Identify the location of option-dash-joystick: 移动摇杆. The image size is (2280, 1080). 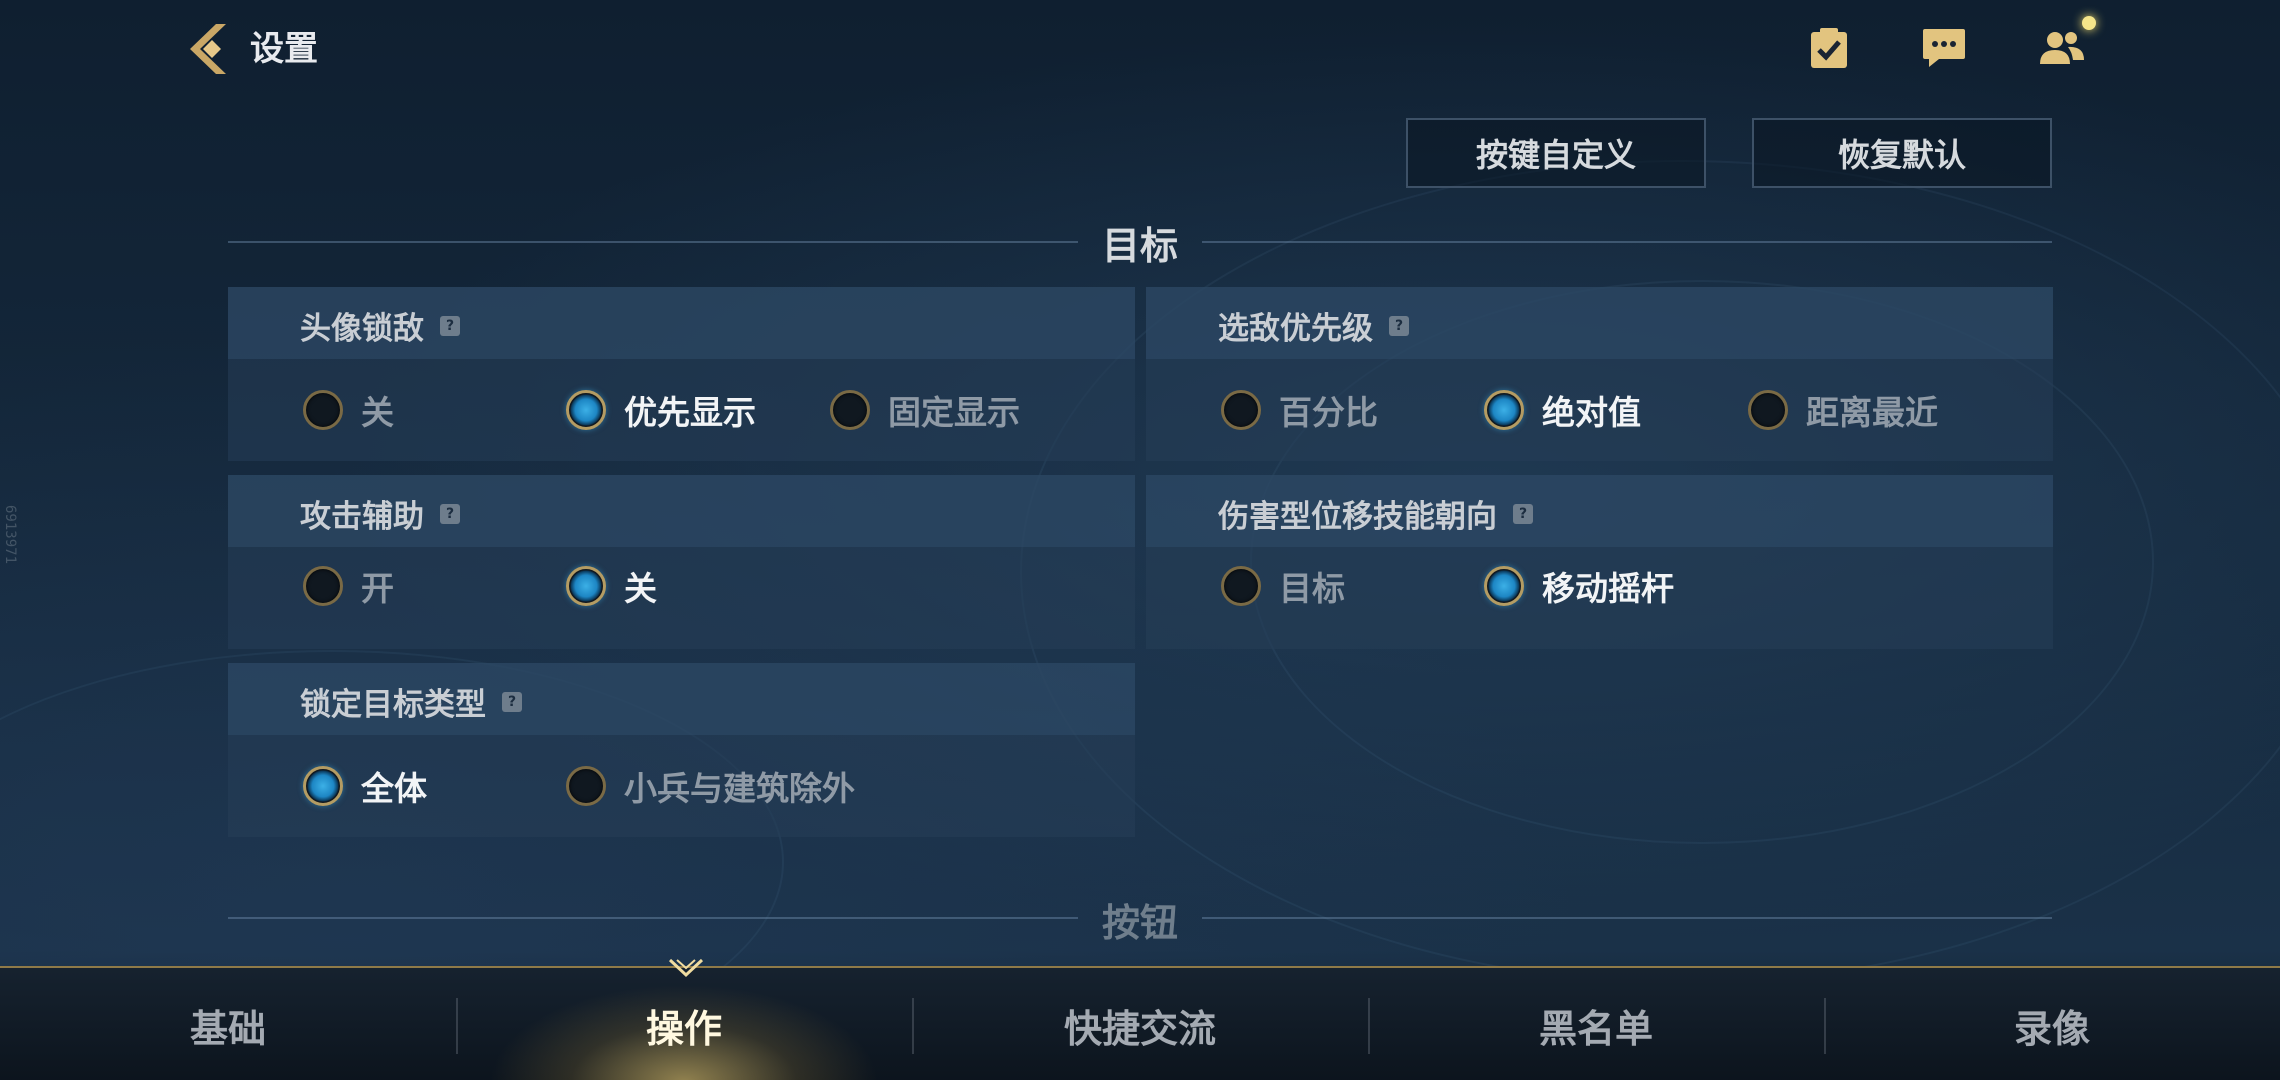
(1579, 586).